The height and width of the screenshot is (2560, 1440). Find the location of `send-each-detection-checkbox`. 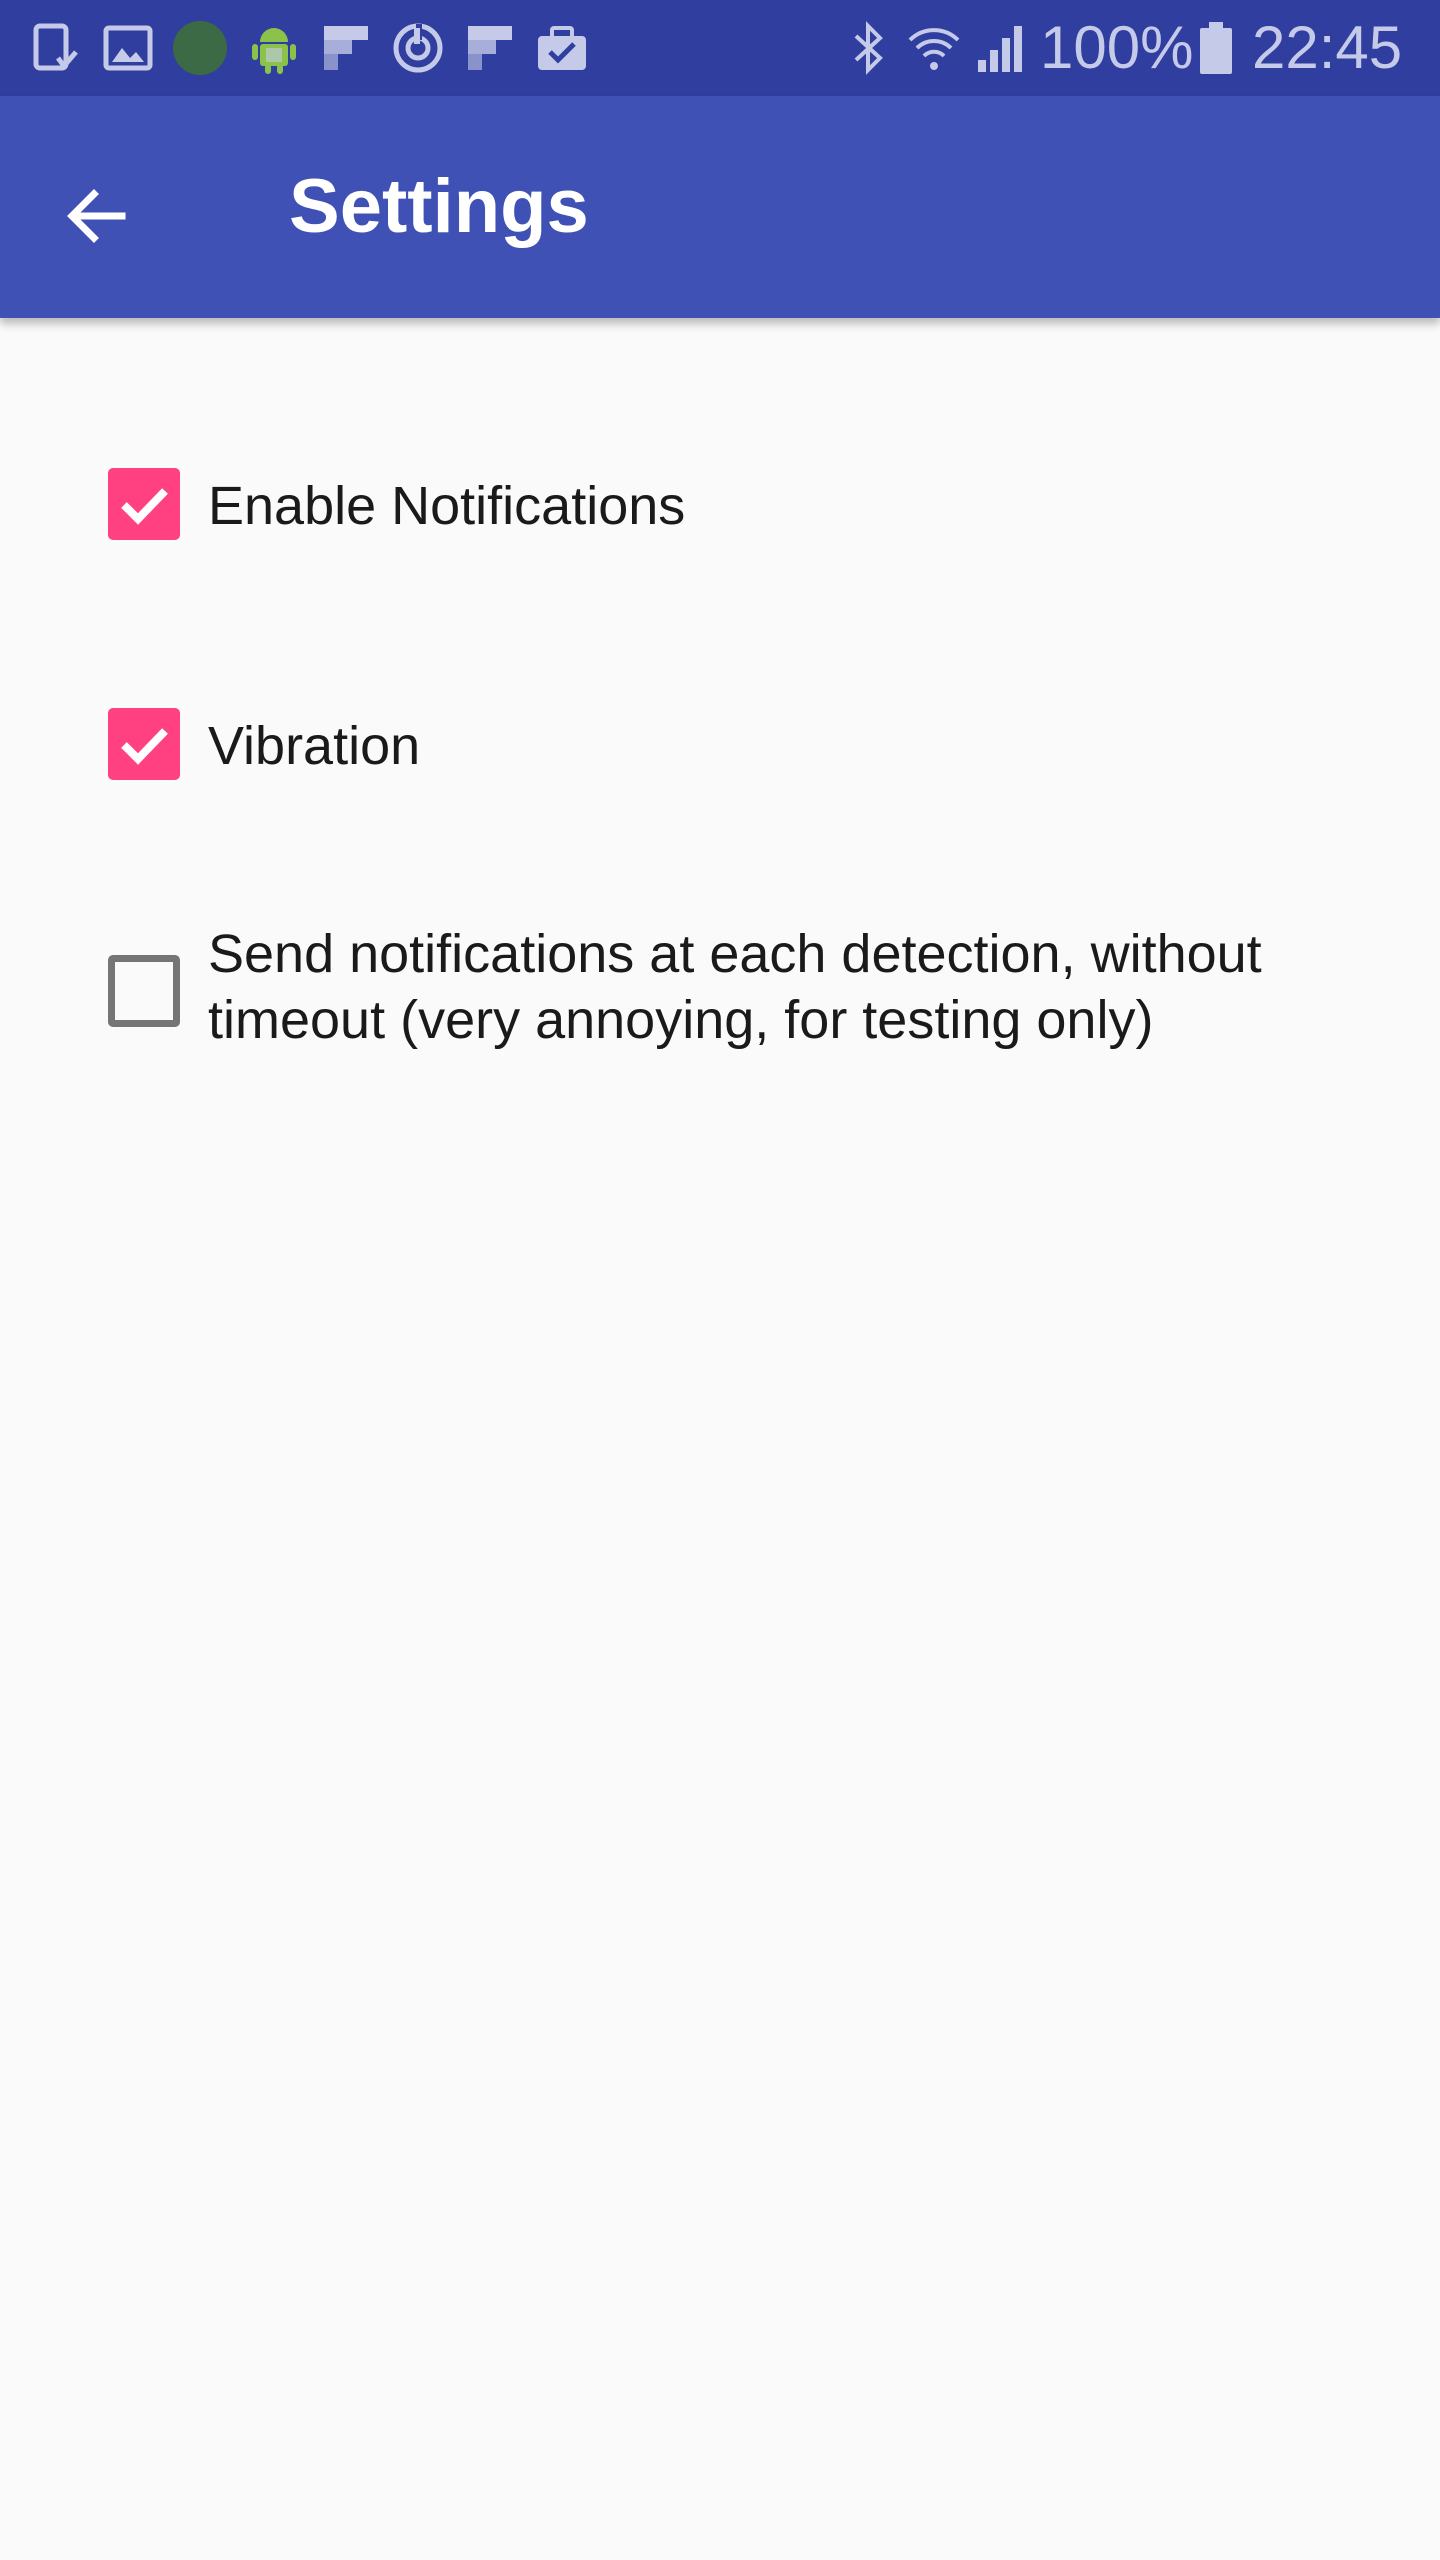

send-each-detection-checkbox is located at coordinates (144, 991).